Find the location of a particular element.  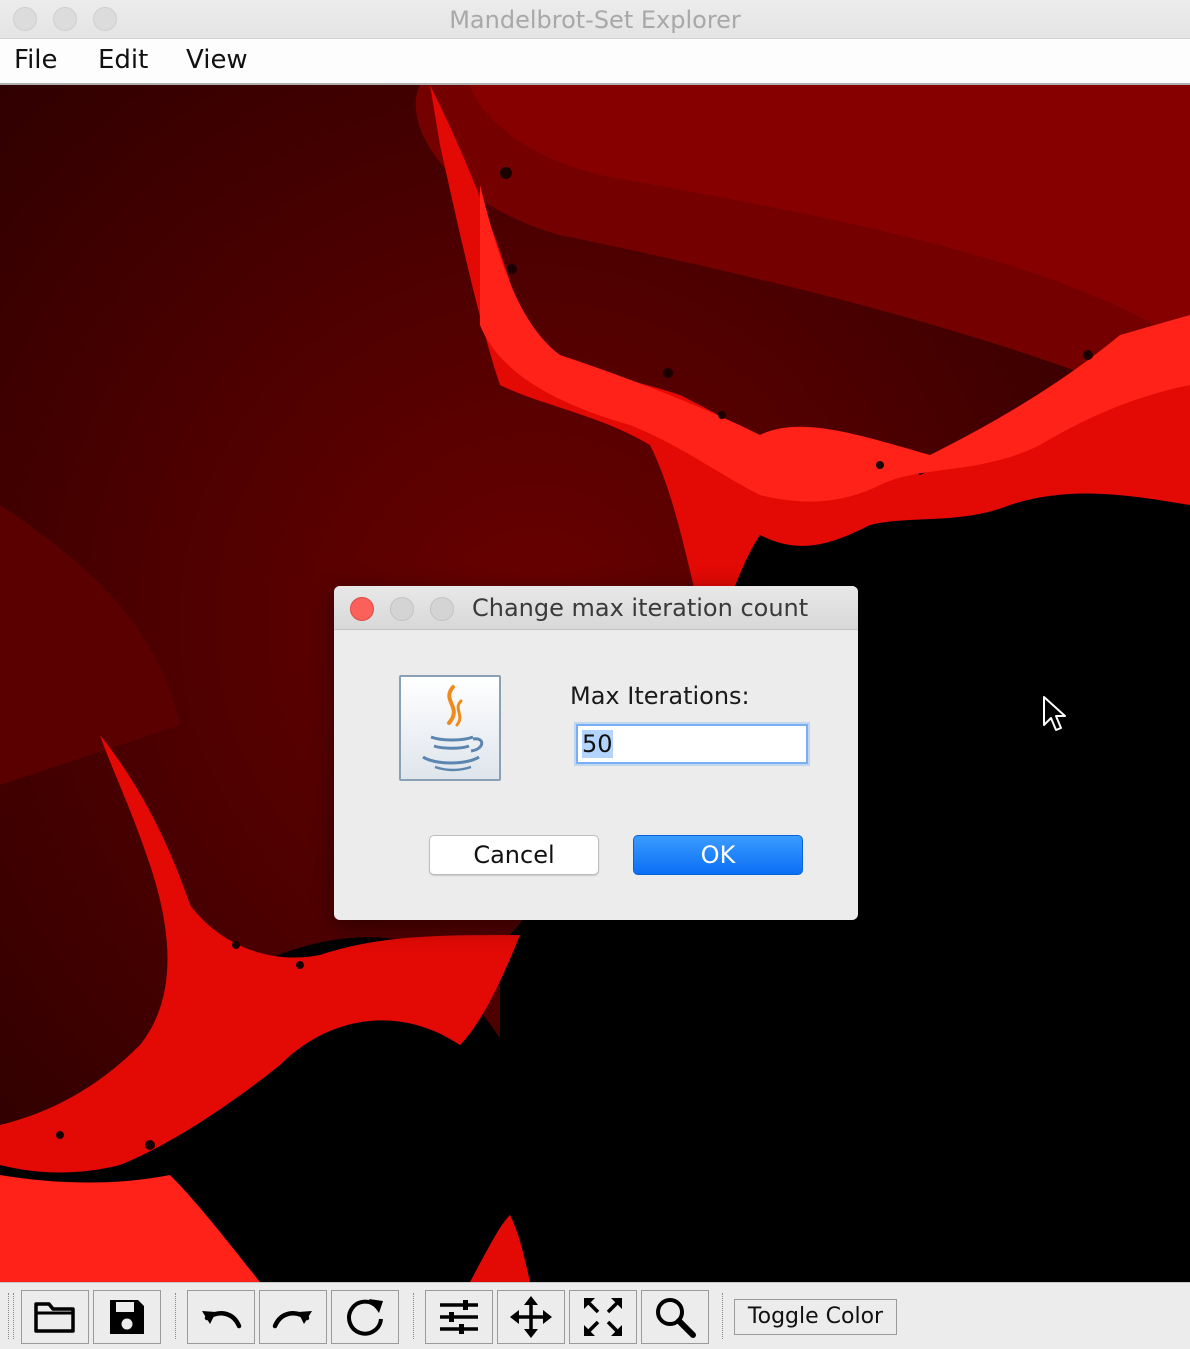

window-title-bar: Mandelbrot-Set Explorer is located at coordinates (595, 19).